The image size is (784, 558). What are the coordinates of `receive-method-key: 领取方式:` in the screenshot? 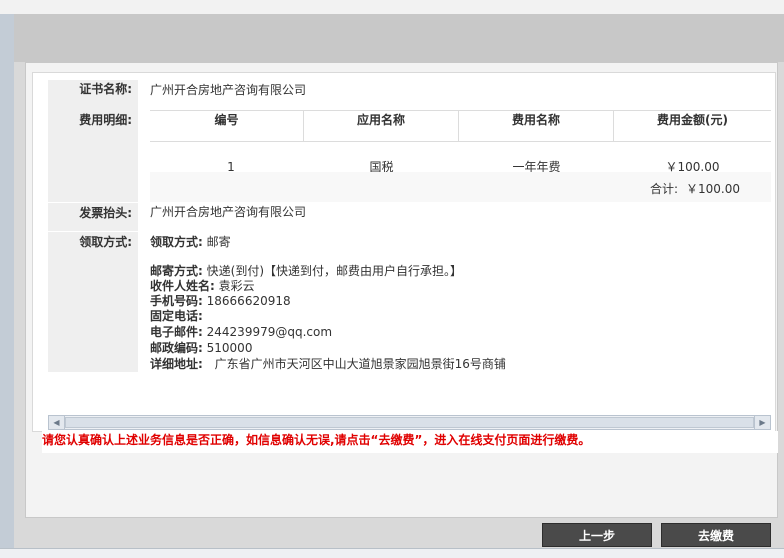 It's located at (176, 242).